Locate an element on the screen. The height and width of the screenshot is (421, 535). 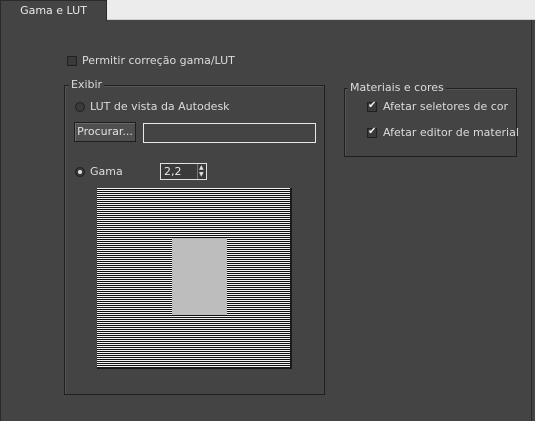
gamma-radio-label: Gama is located at coordinates (106, 171).